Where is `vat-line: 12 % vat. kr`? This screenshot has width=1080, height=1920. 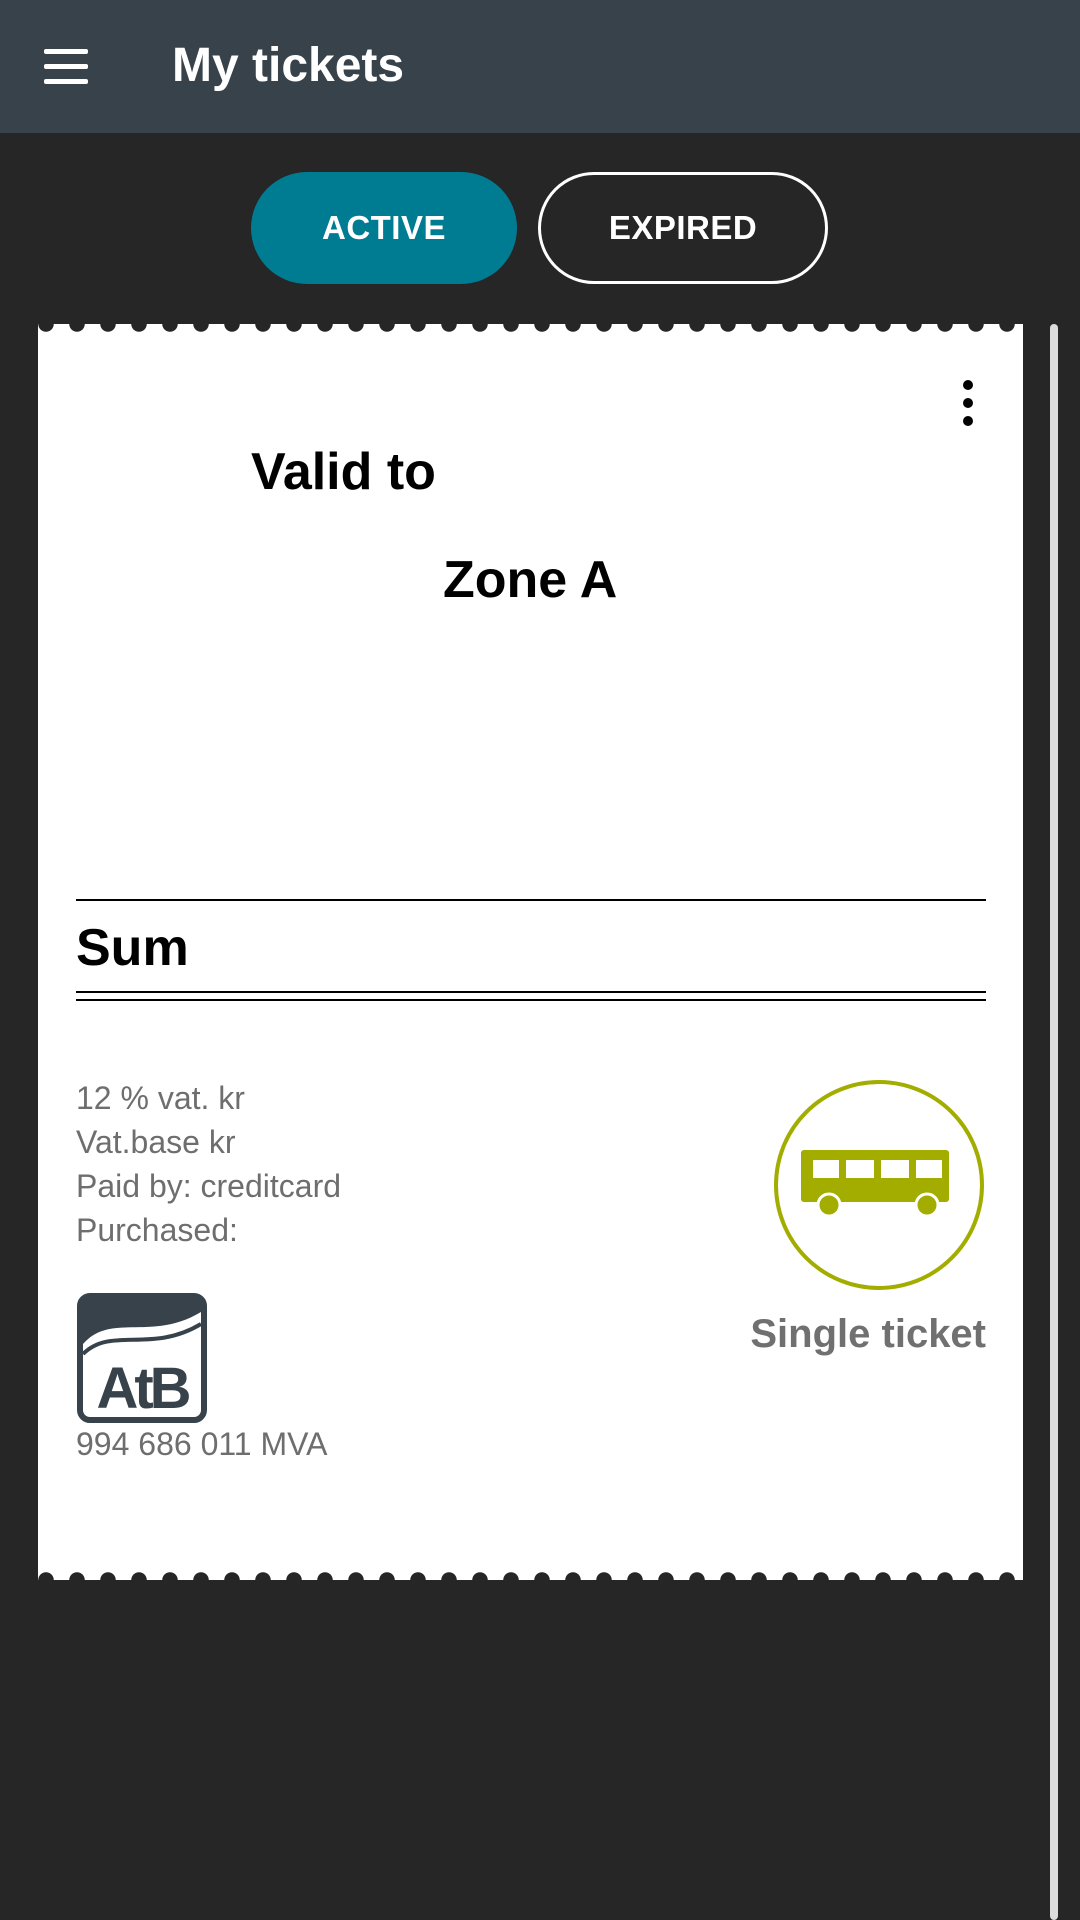
vat-line: 12 % vat. kr is located at coordinates (160, 1098).